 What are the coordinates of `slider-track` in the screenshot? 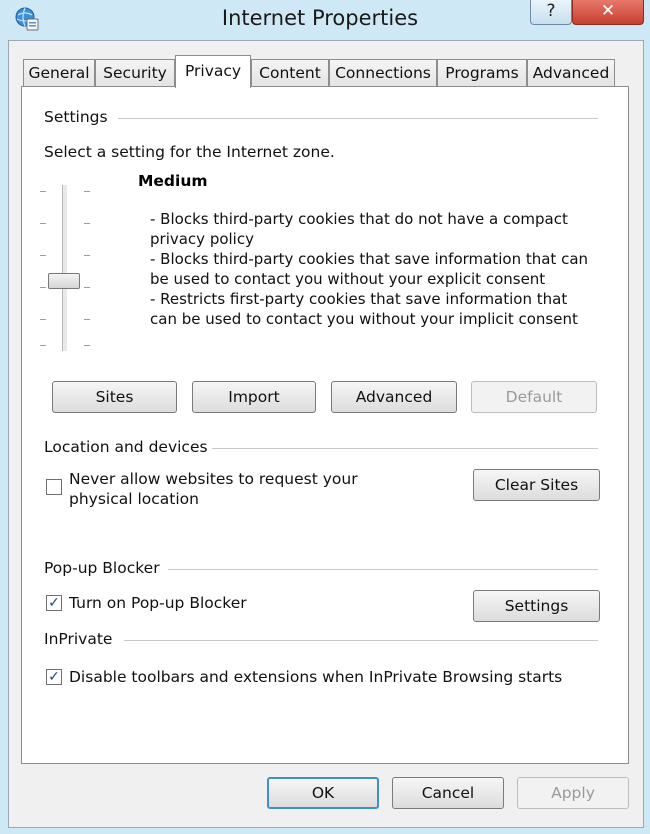 It's located at (65, 268).